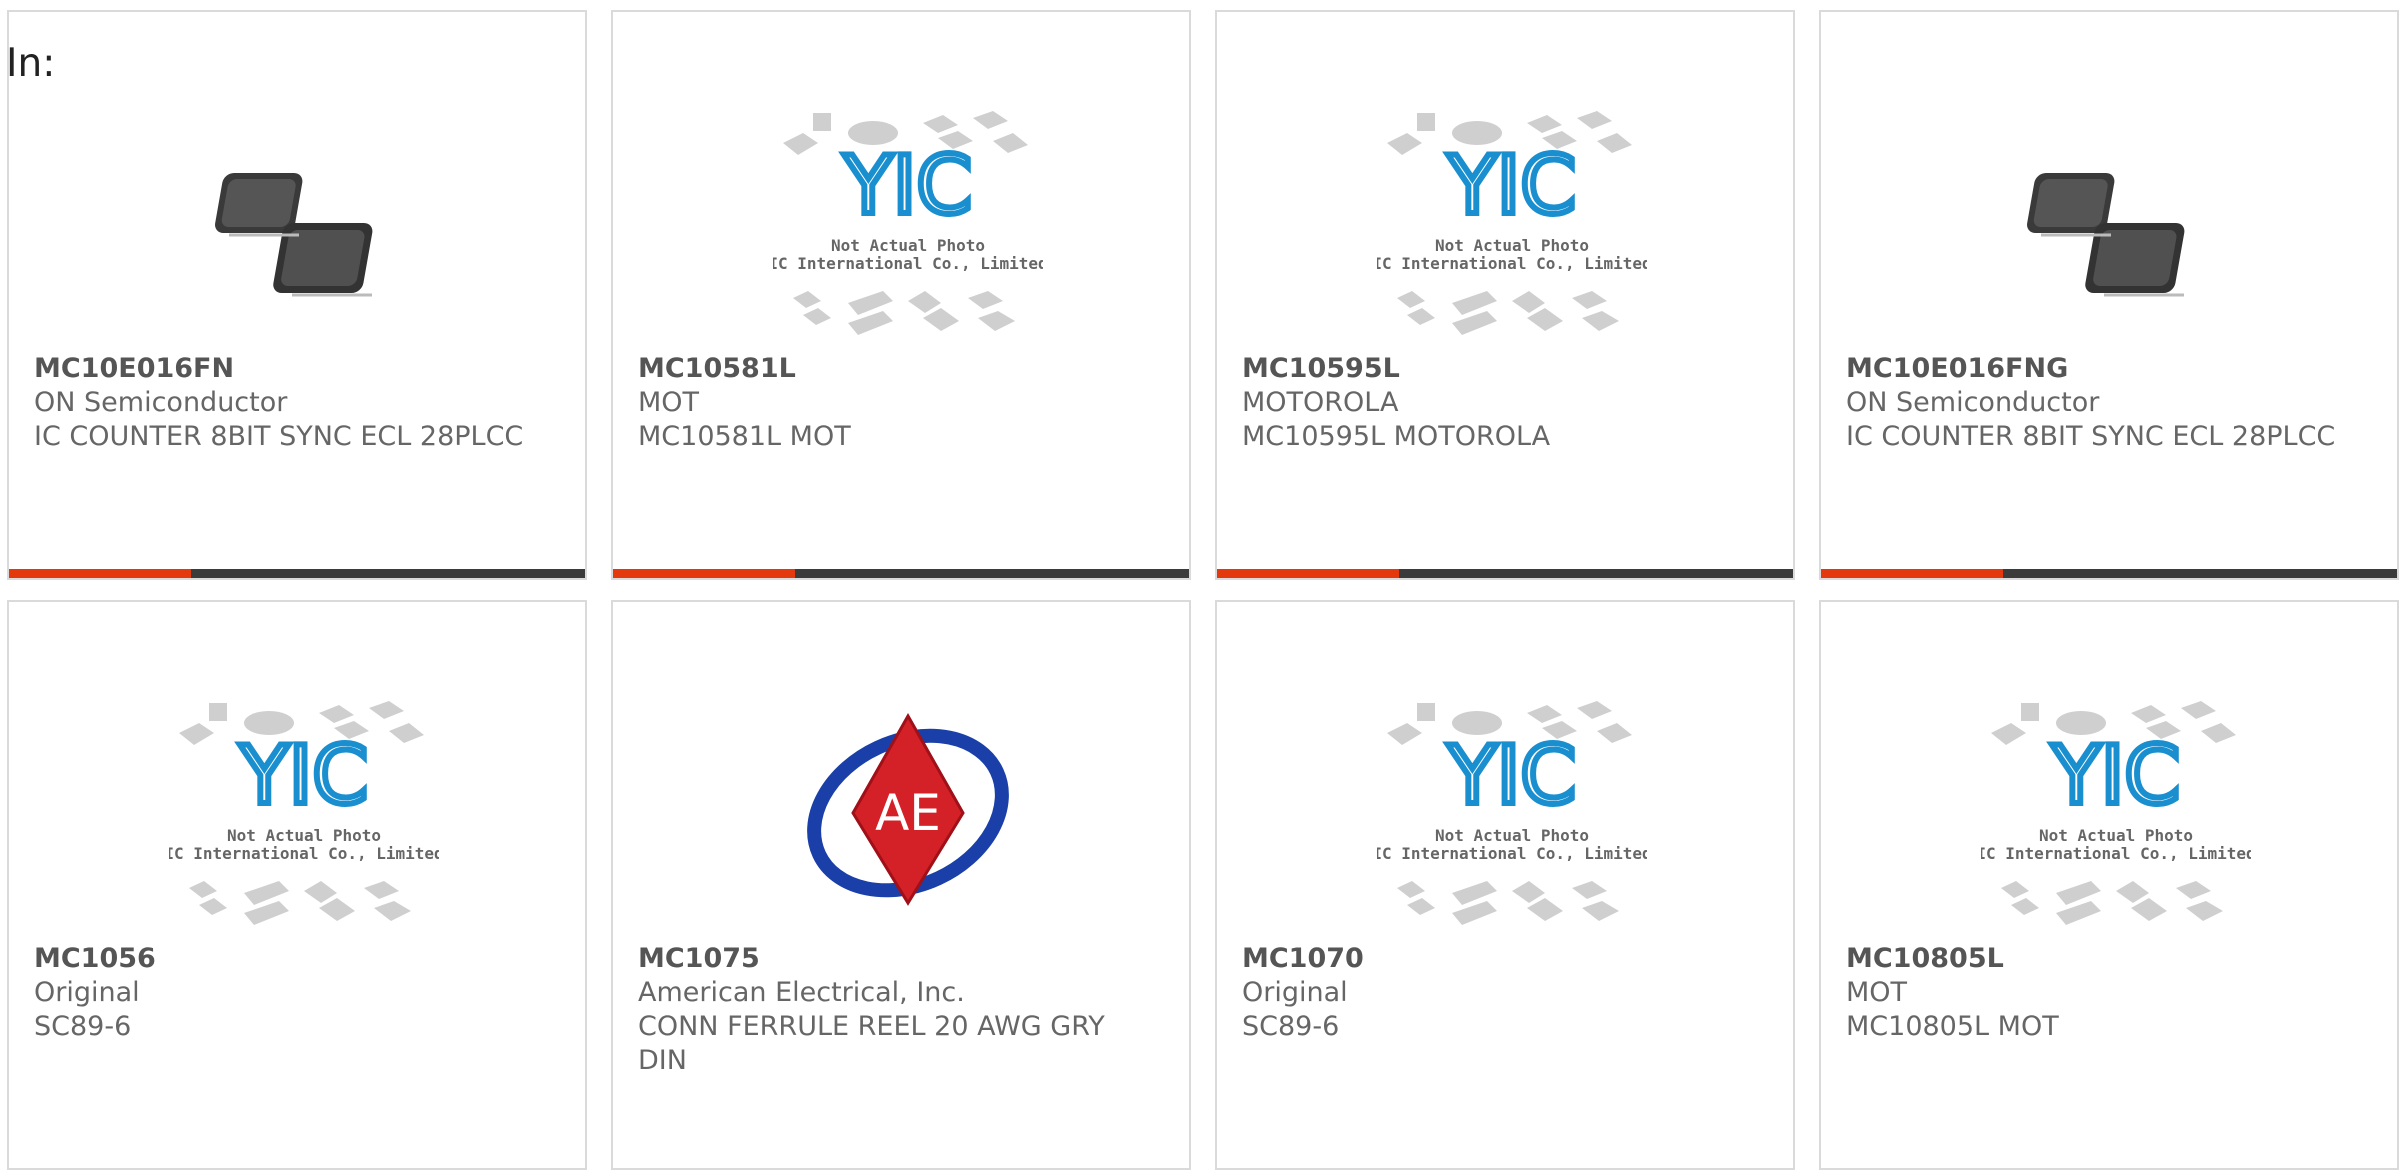  I want to click on ae-logo-icon: AE, so click(908, 809).